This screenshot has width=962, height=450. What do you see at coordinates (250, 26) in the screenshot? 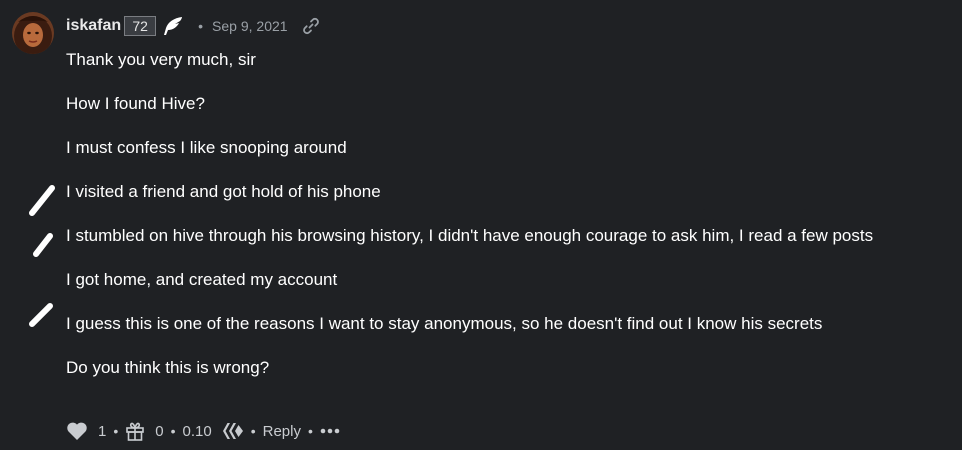
I see `post-date: Sep 9, 2021` at bounding box center [250, 26].